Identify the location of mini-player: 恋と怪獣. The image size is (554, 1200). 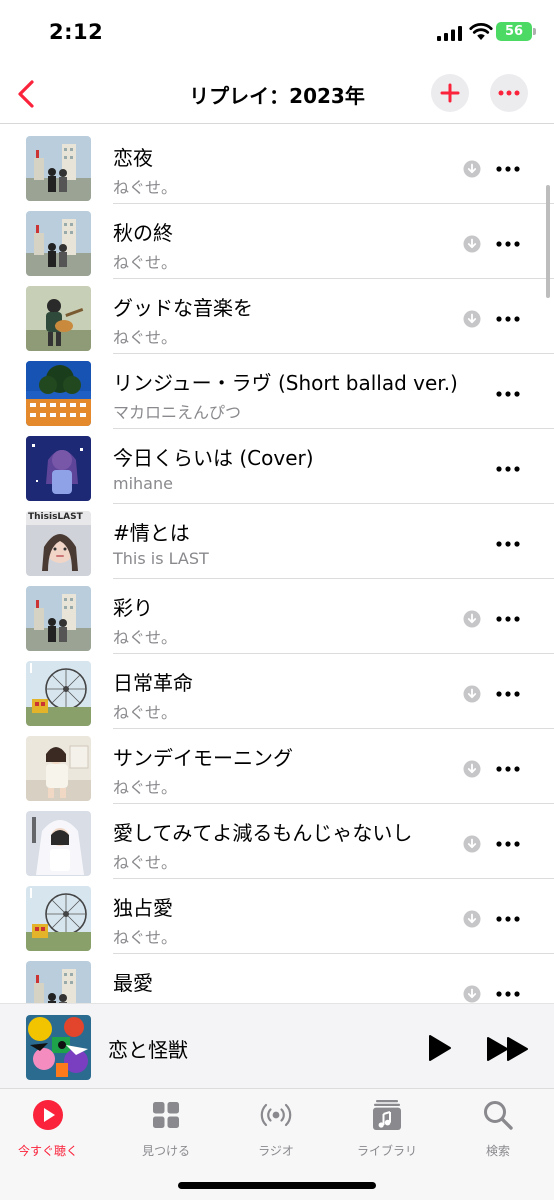
(277, 1046).